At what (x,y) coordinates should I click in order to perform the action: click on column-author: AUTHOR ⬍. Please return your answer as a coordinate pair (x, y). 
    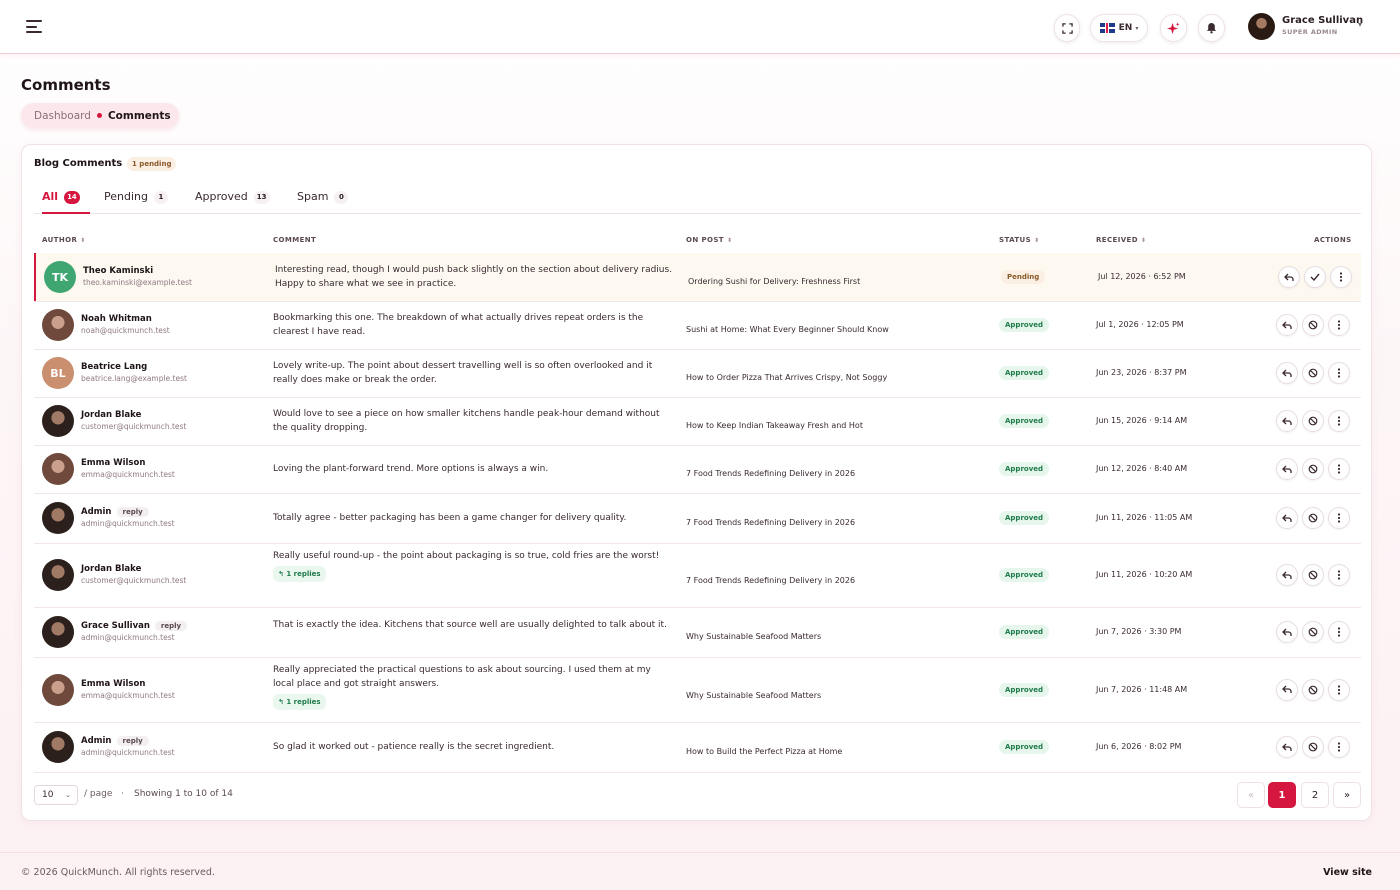
    Looking at the image, I should click on (64, 240).